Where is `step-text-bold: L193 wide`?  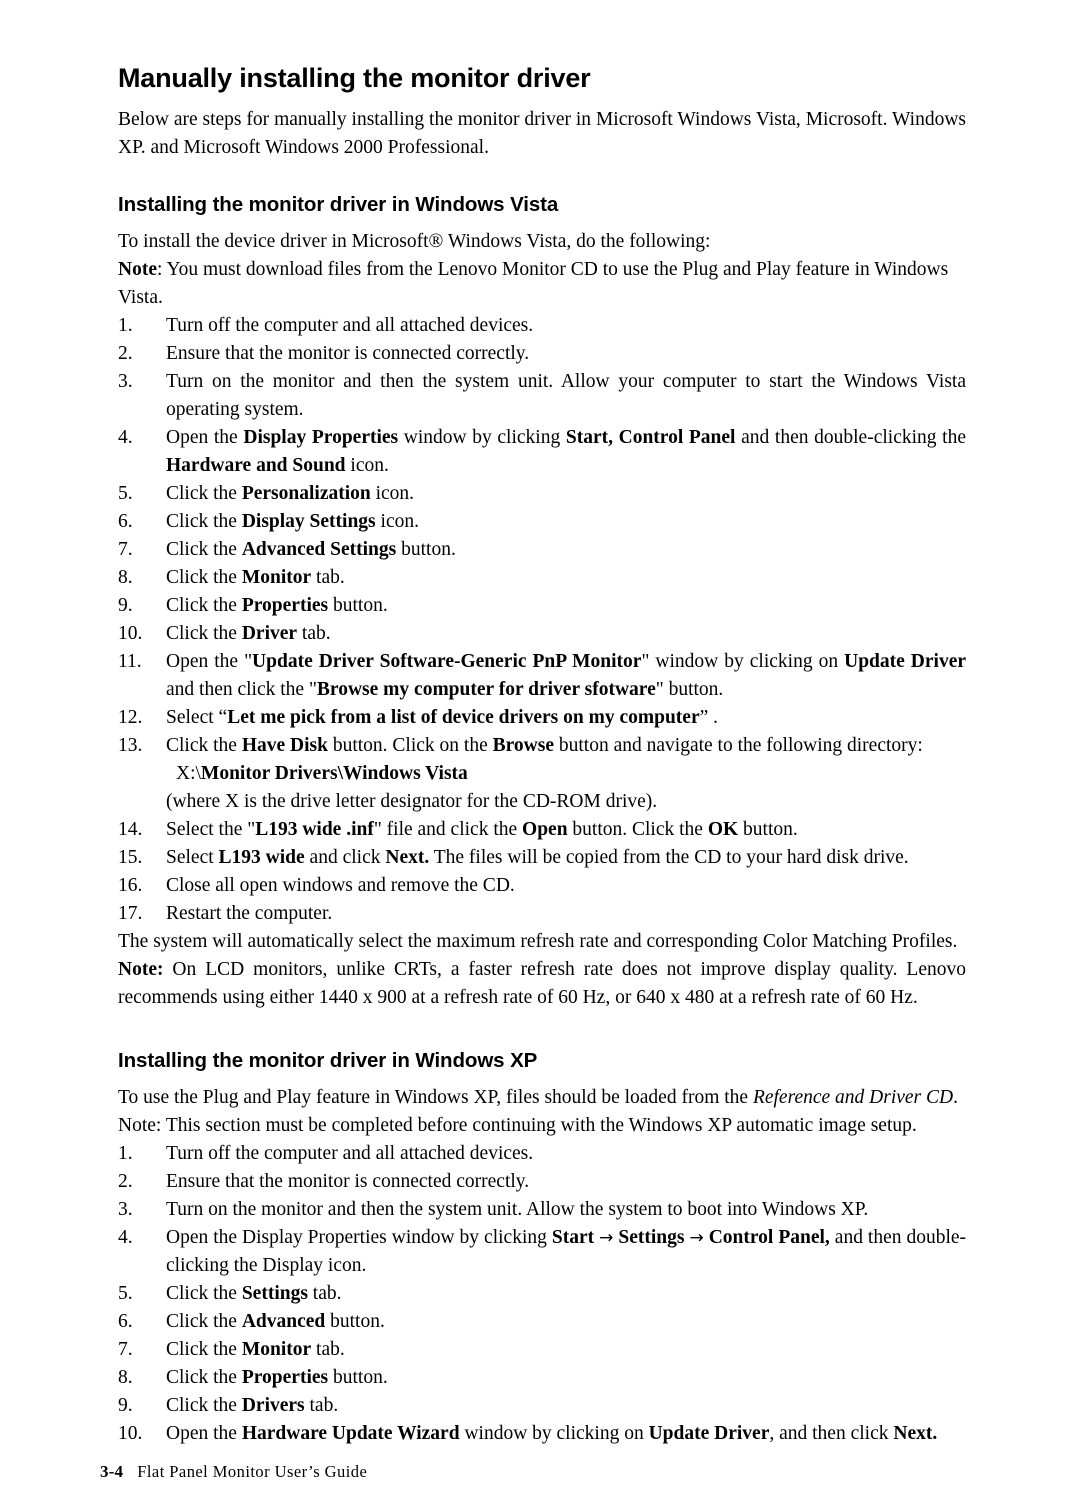
step-text-bold: L193 wide is located at coordinates (261, 857).